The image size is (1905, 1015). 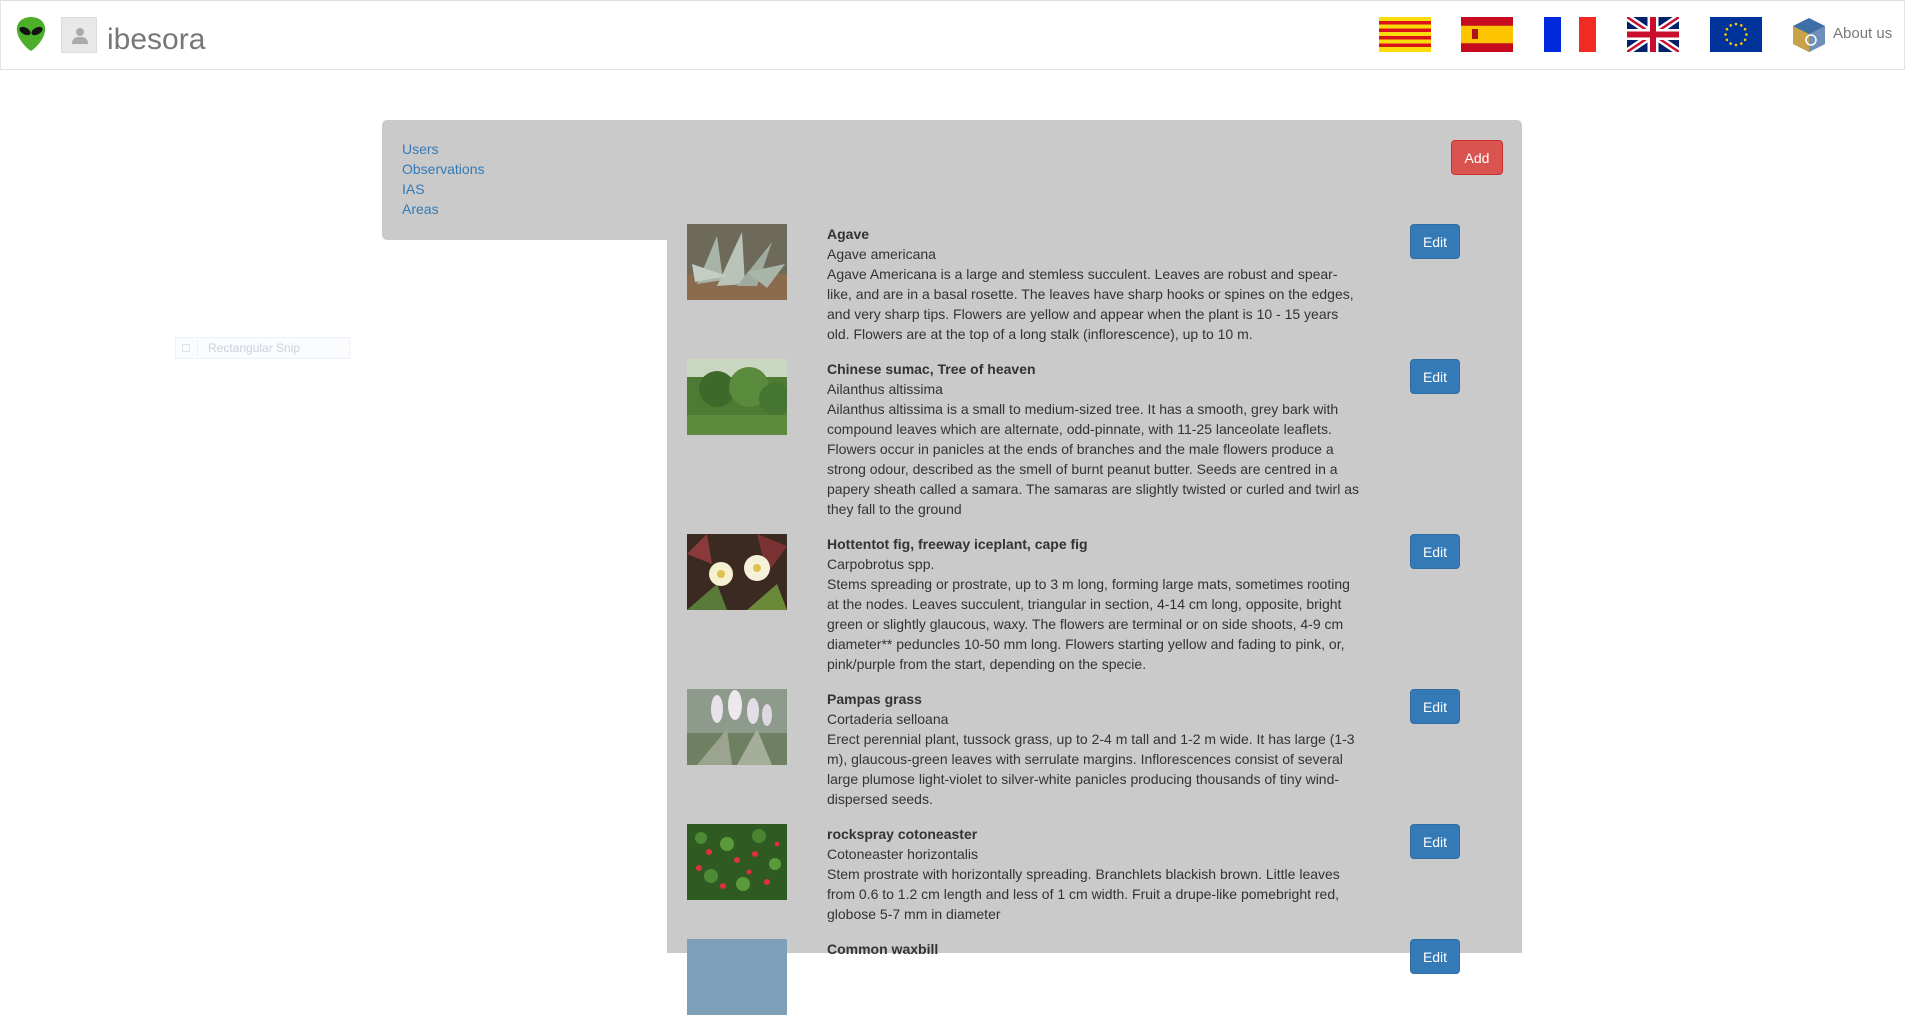 What do you see at coordinates (848, 234) in the screenshot?
I see `species-name: Agave` at bounding box center [848, 234].